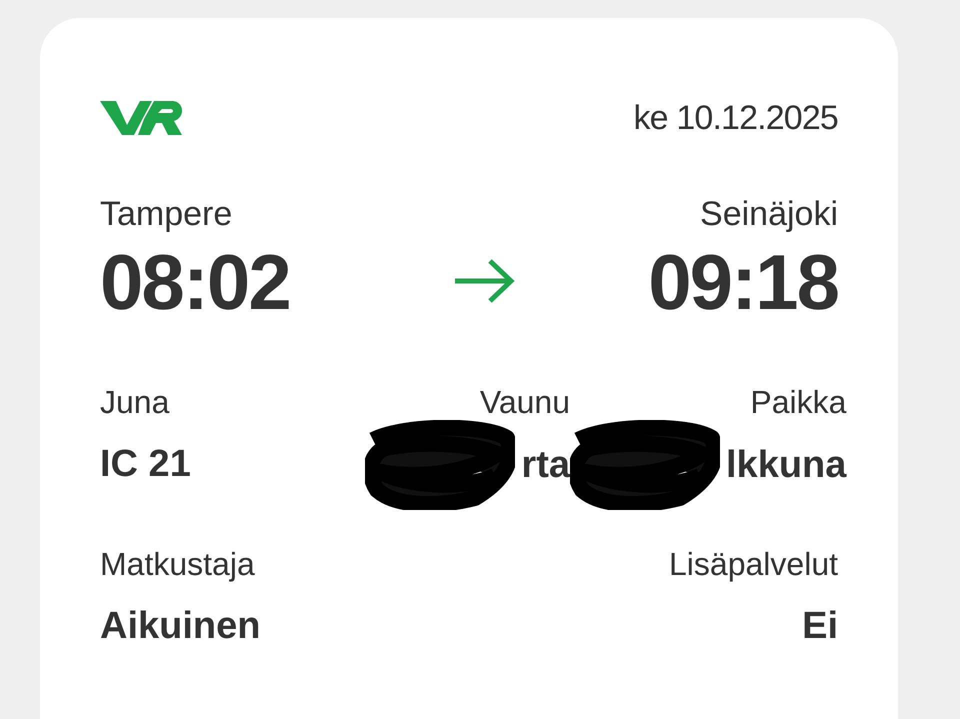 Image resolution: width=960 pixels, height=719 pixels. Describe the element at coordinates (525, 402) in the screenshot. I see `field-label: Vaunu` at that location.